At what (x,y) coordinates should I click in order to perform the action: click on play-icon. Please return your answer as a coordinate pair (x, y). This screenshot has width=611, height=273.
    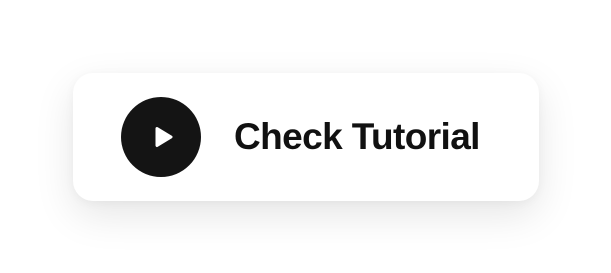
    Looking at the image, I should click on (161, 137).